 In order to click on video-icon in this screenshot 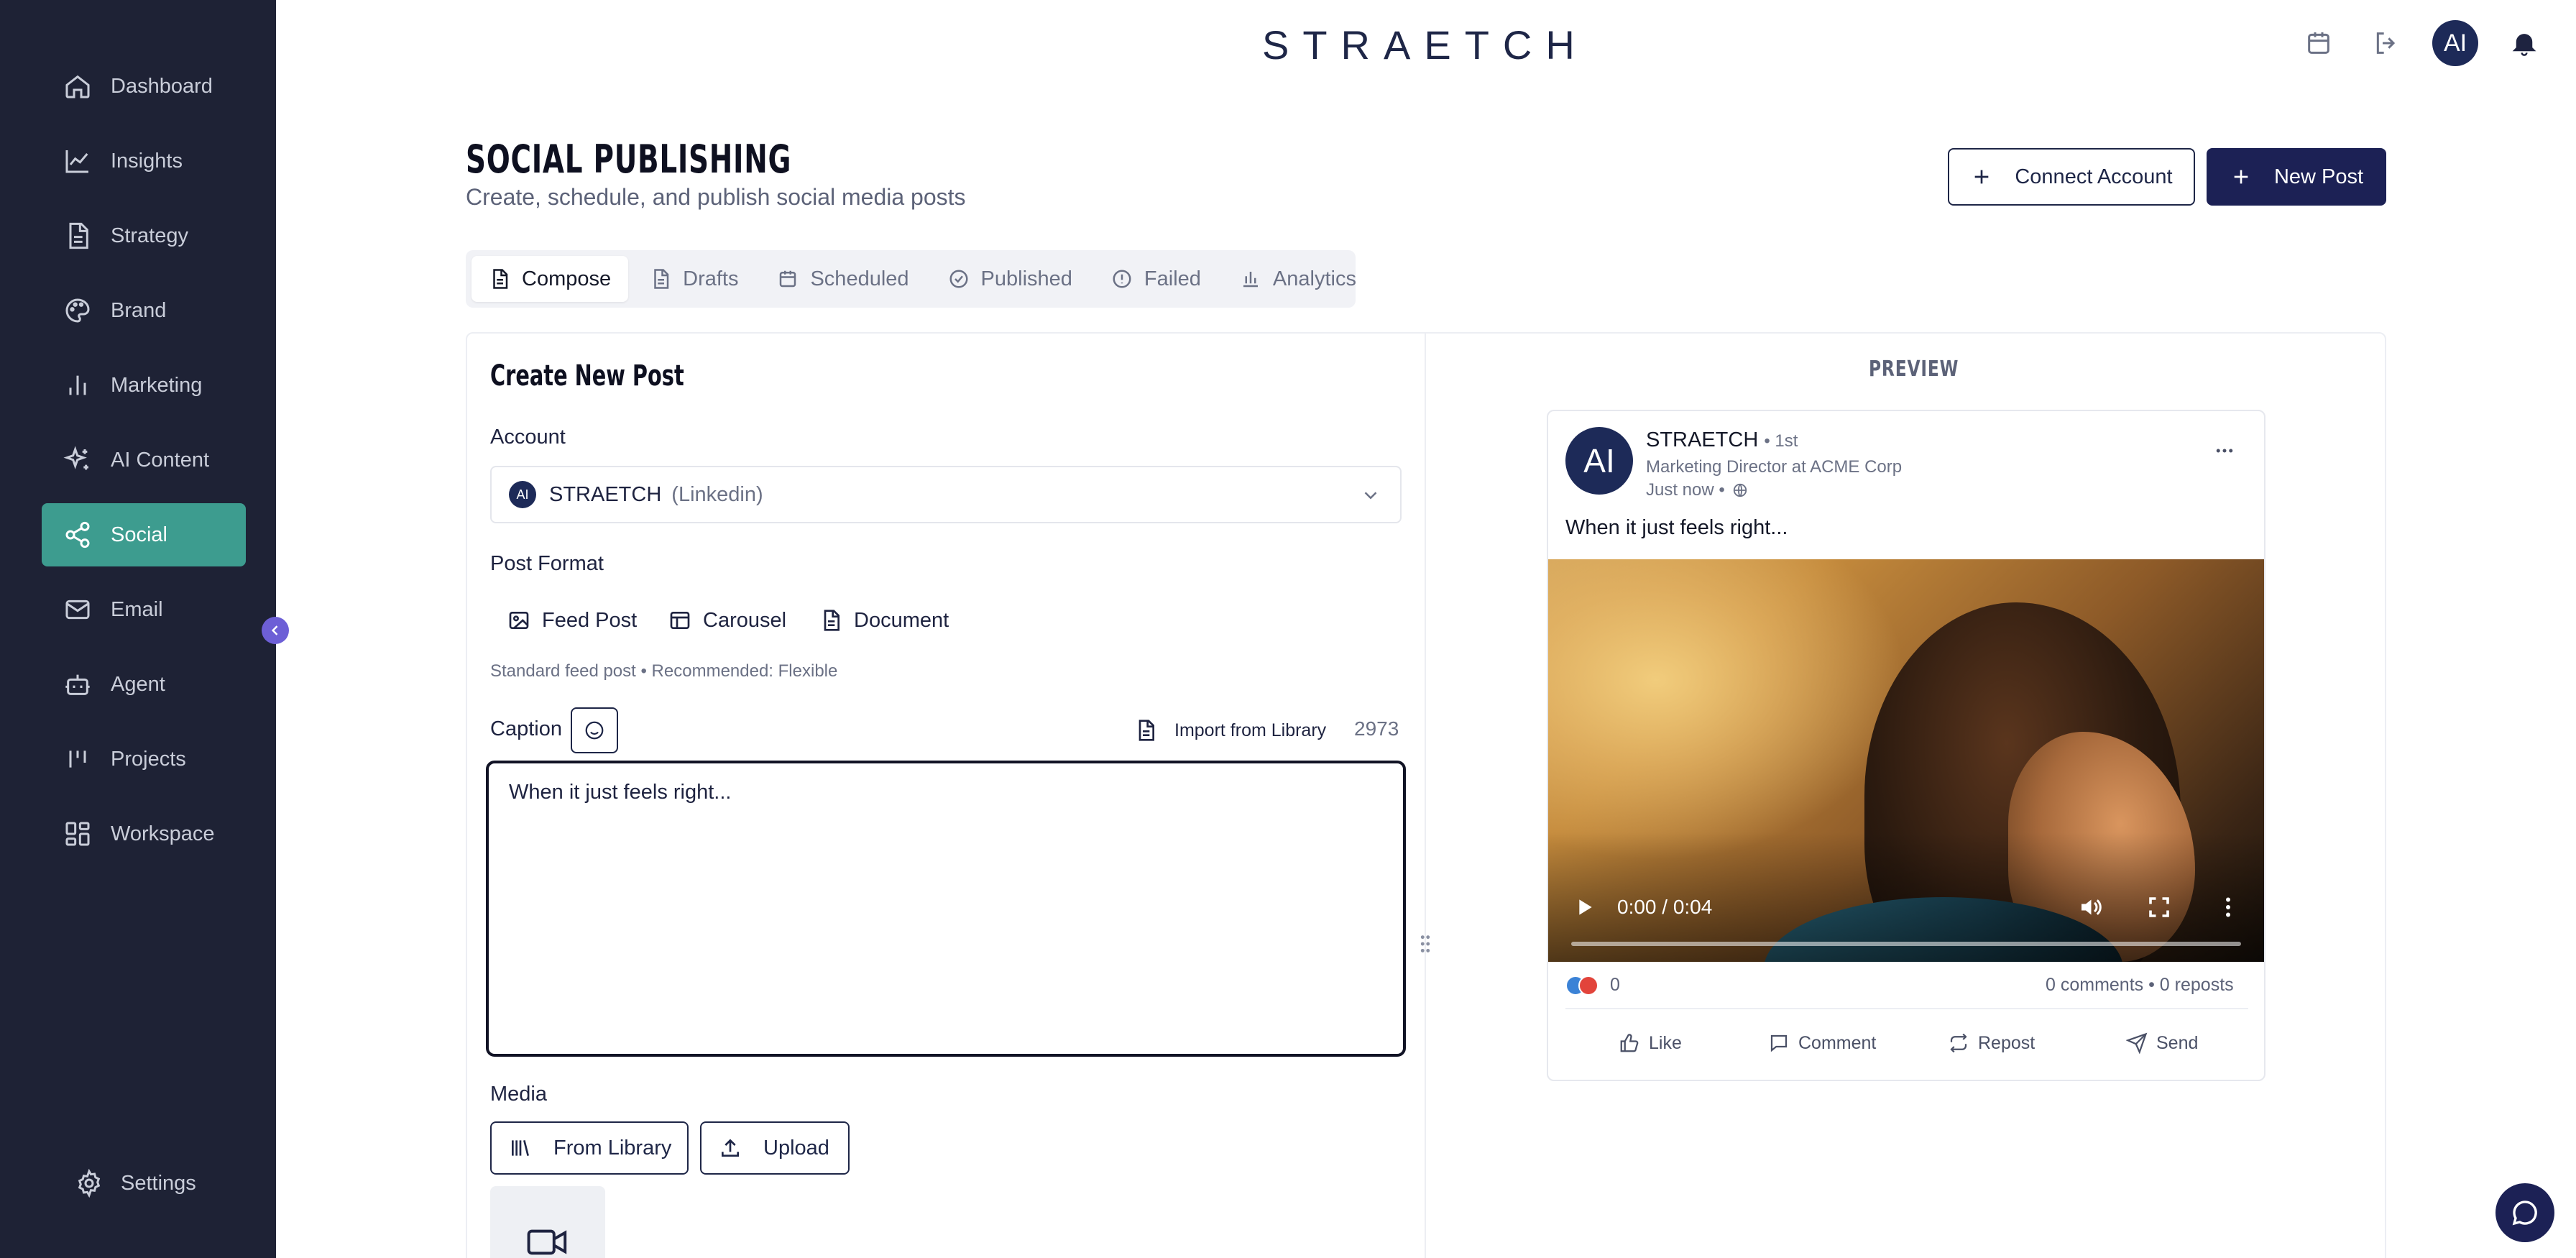, I will do `click(547, 1242)`.